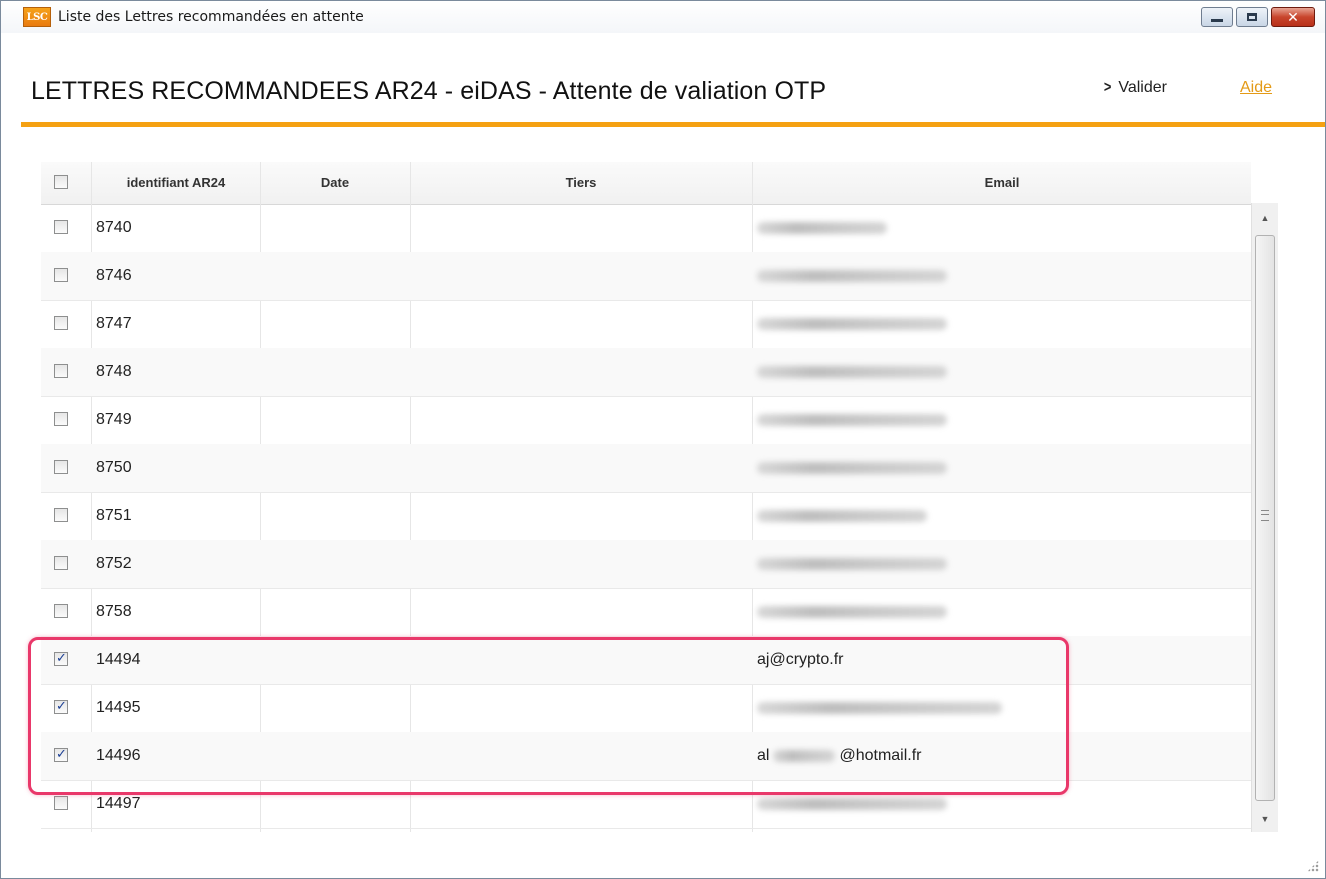  What do you see at coordinates (646, 708) in the screenshot?
I see `table-row: 14495` at bounding box center [646, 708].